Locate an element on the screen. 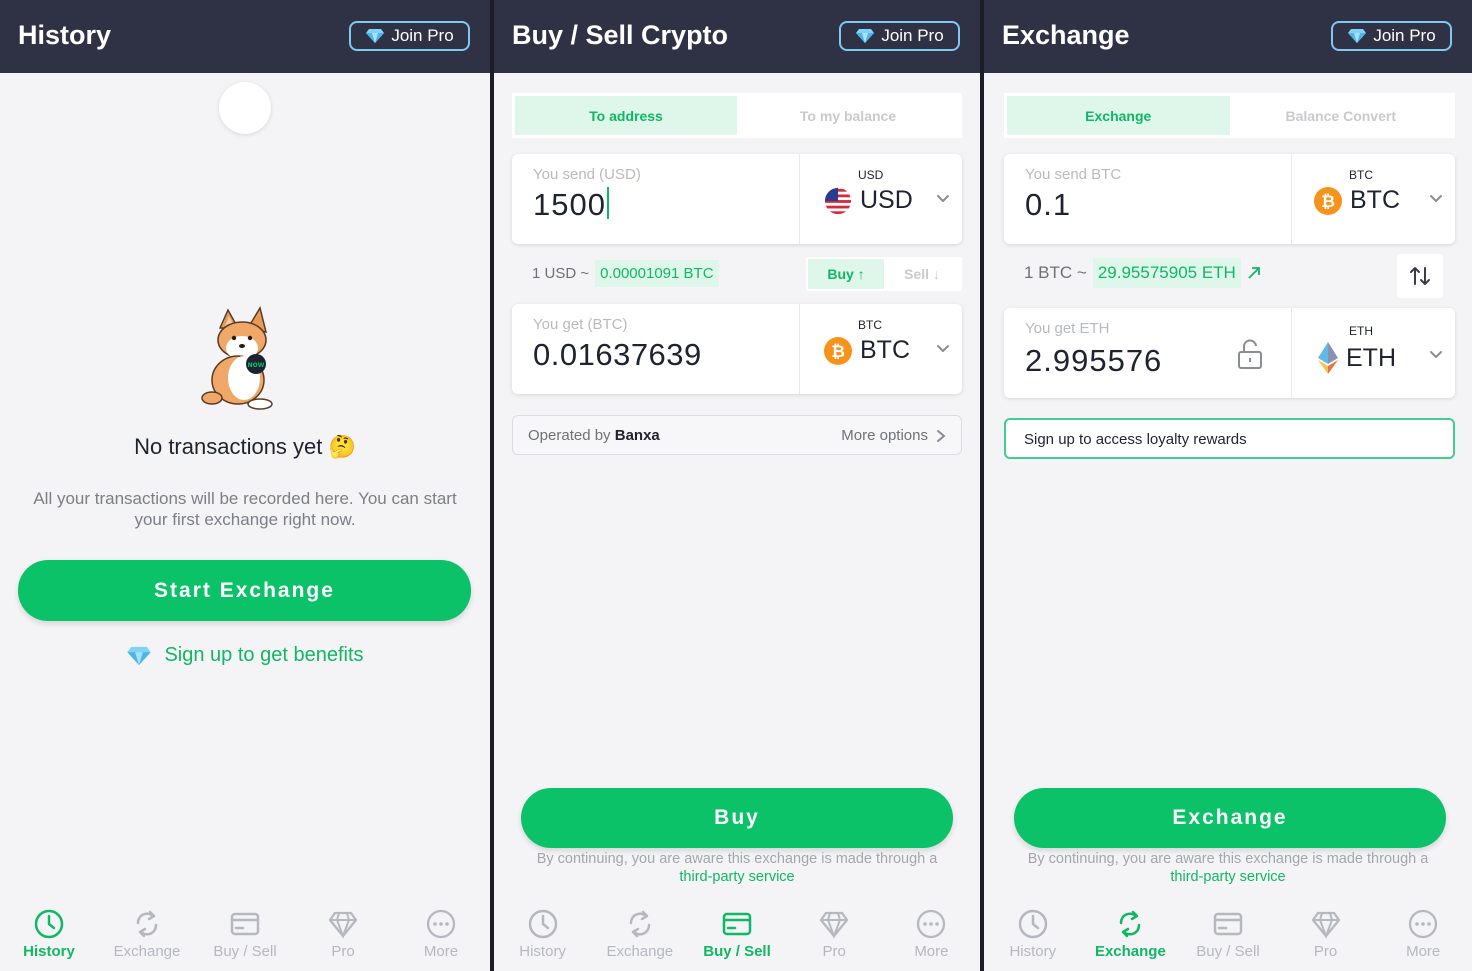  get-label: You get ETH is located at coordinates (1067, 328).